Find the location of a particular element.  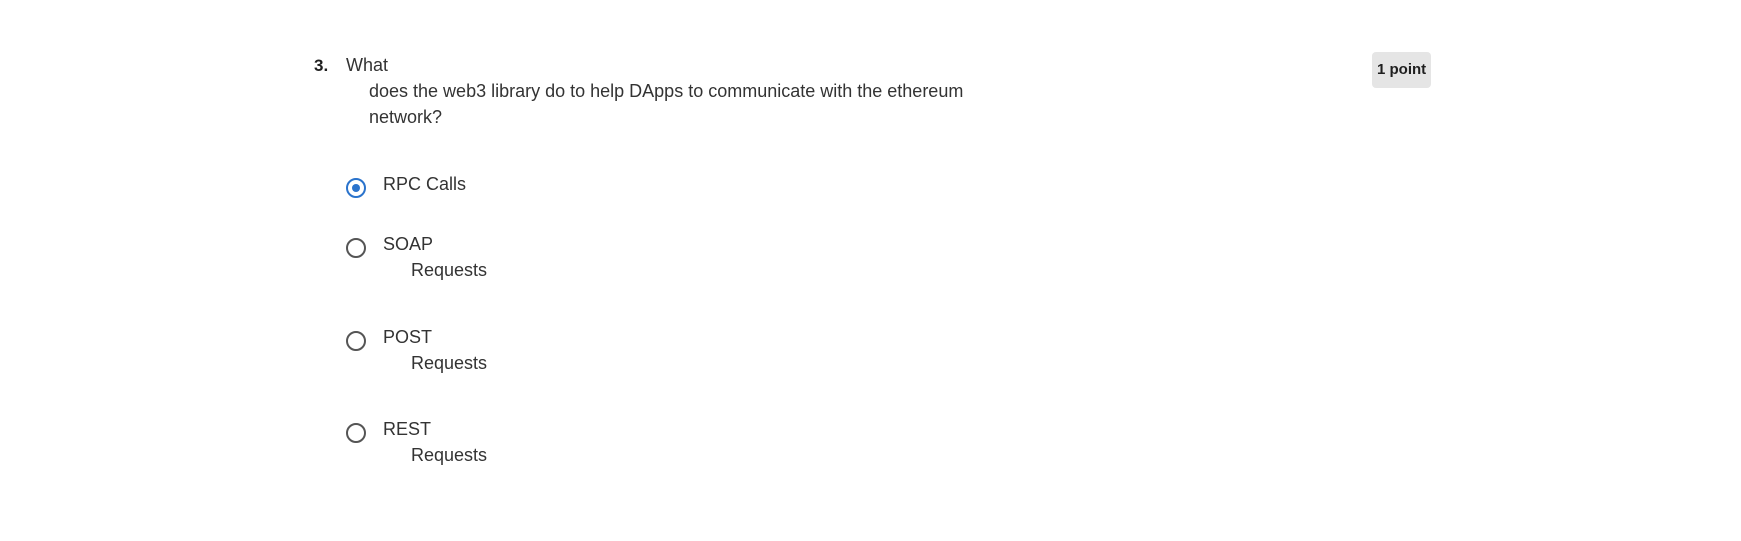

question-text-line-1: What is located at coordinates (367, 65).